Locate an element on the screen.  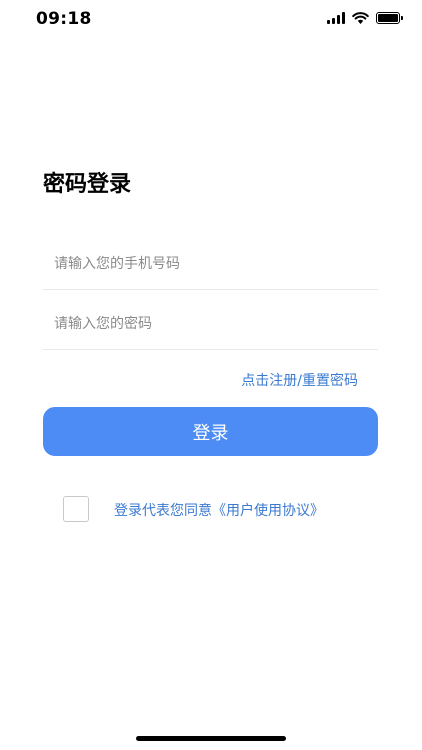
password-input is located at coordinates (209, 324).